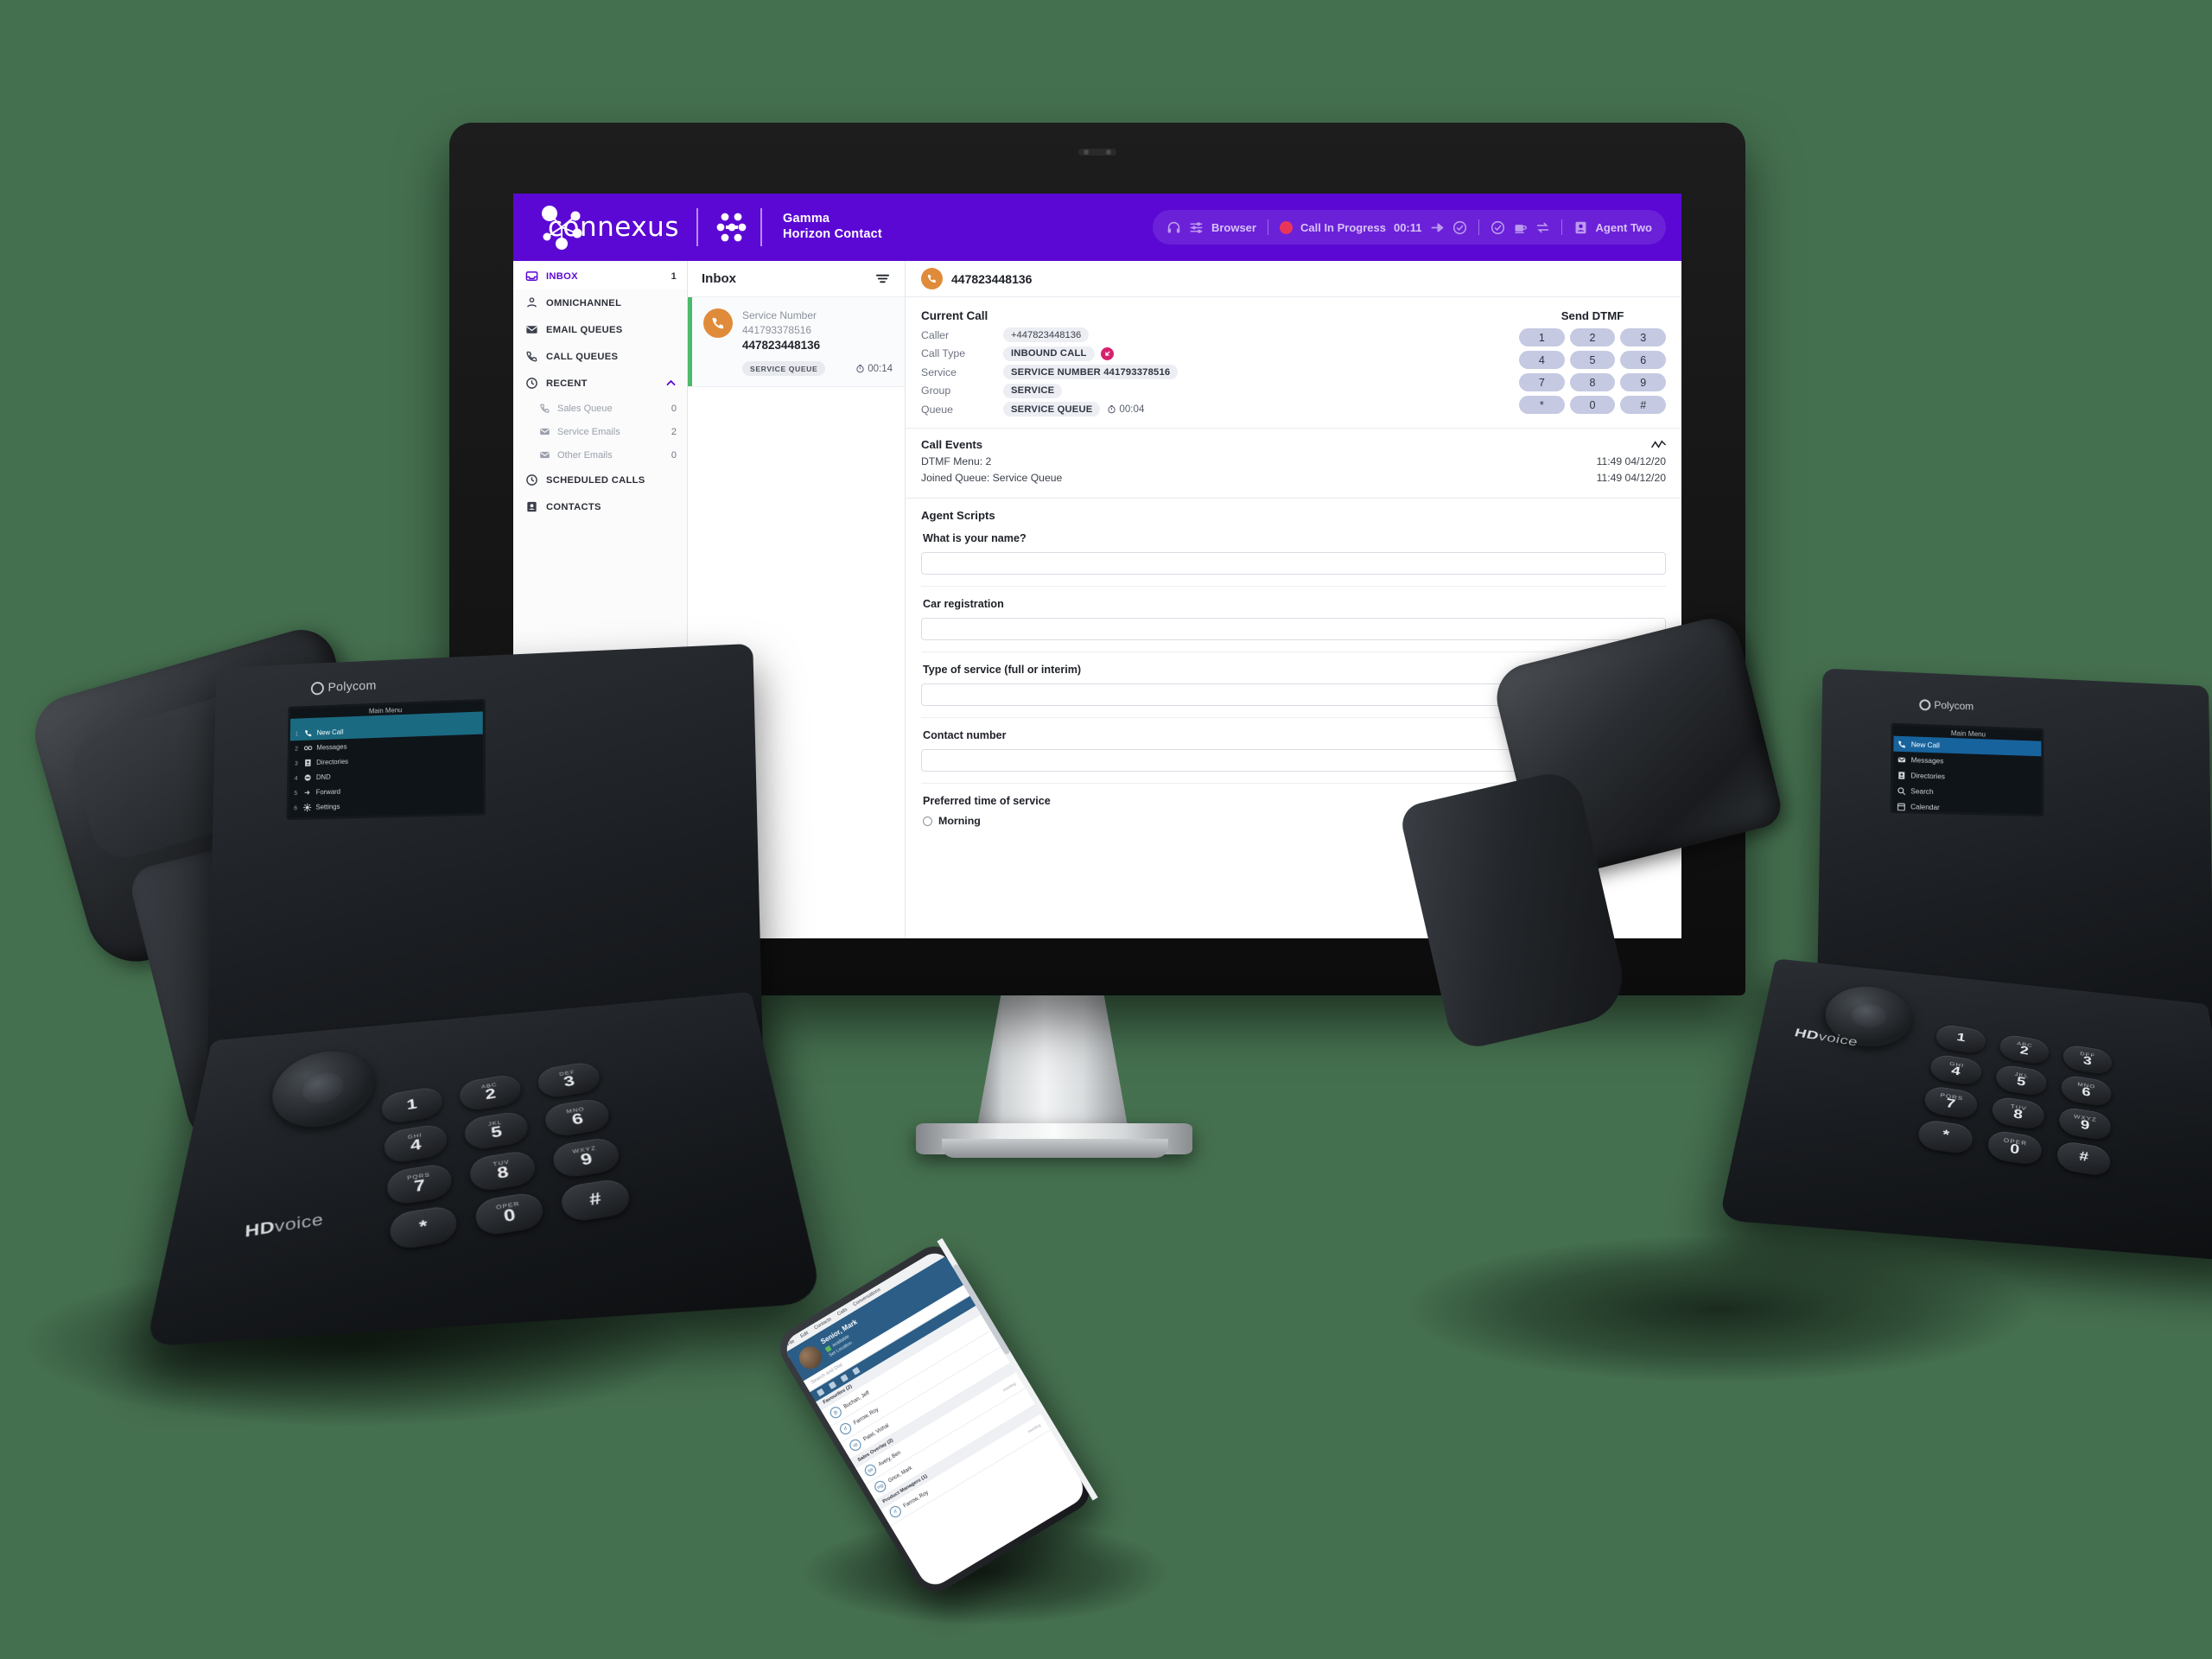  Describe the element at coordinates (1542, 405) in the screenshot. I see `dtmf-key-star: *` at that location.